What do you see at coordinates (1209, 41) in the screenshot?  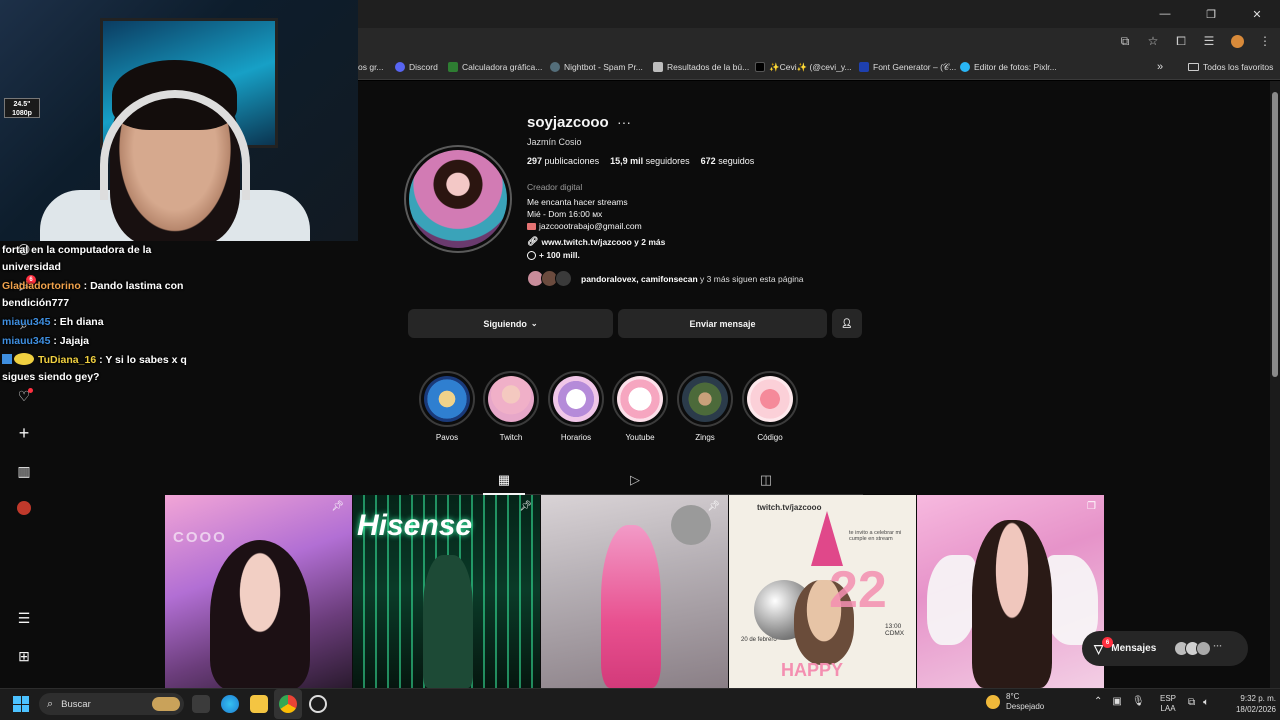 I see `reading-list-icon: ☰` at bounding box center [1209, 41].